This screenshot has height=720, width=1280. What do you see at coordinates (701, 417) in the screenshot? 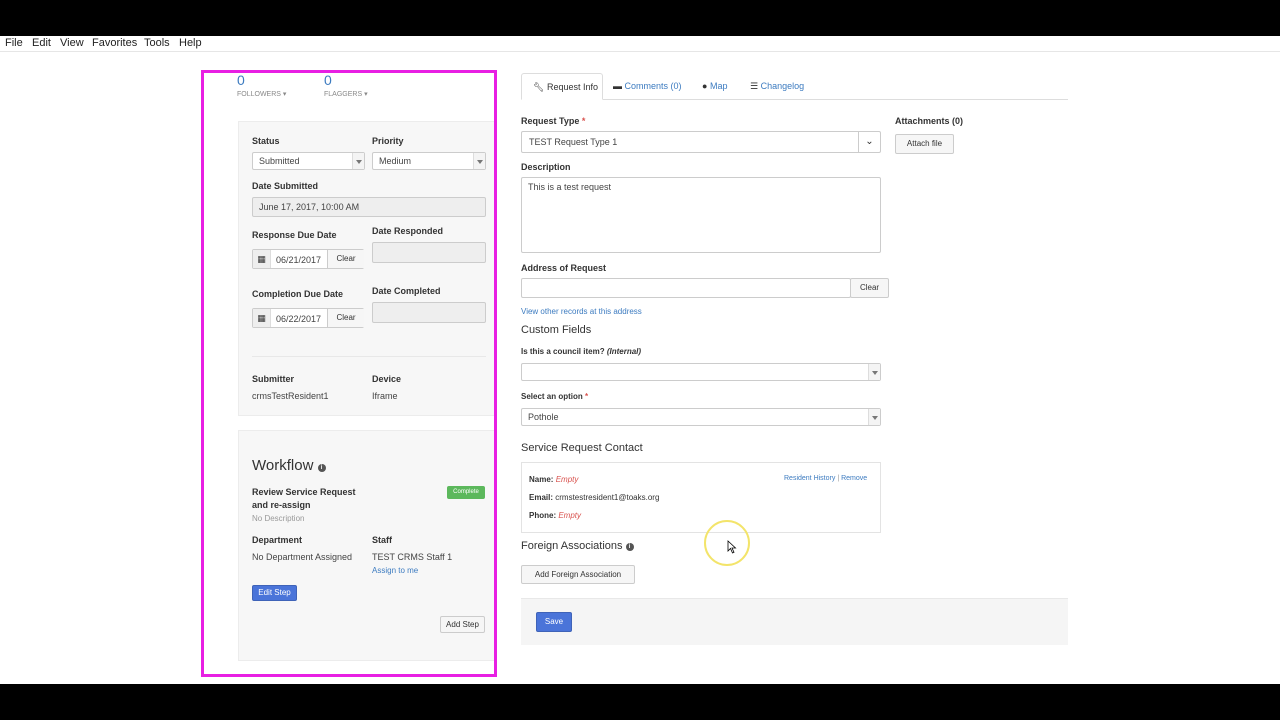
I see `option-select: Pothole` at bounding box center [701, 417].